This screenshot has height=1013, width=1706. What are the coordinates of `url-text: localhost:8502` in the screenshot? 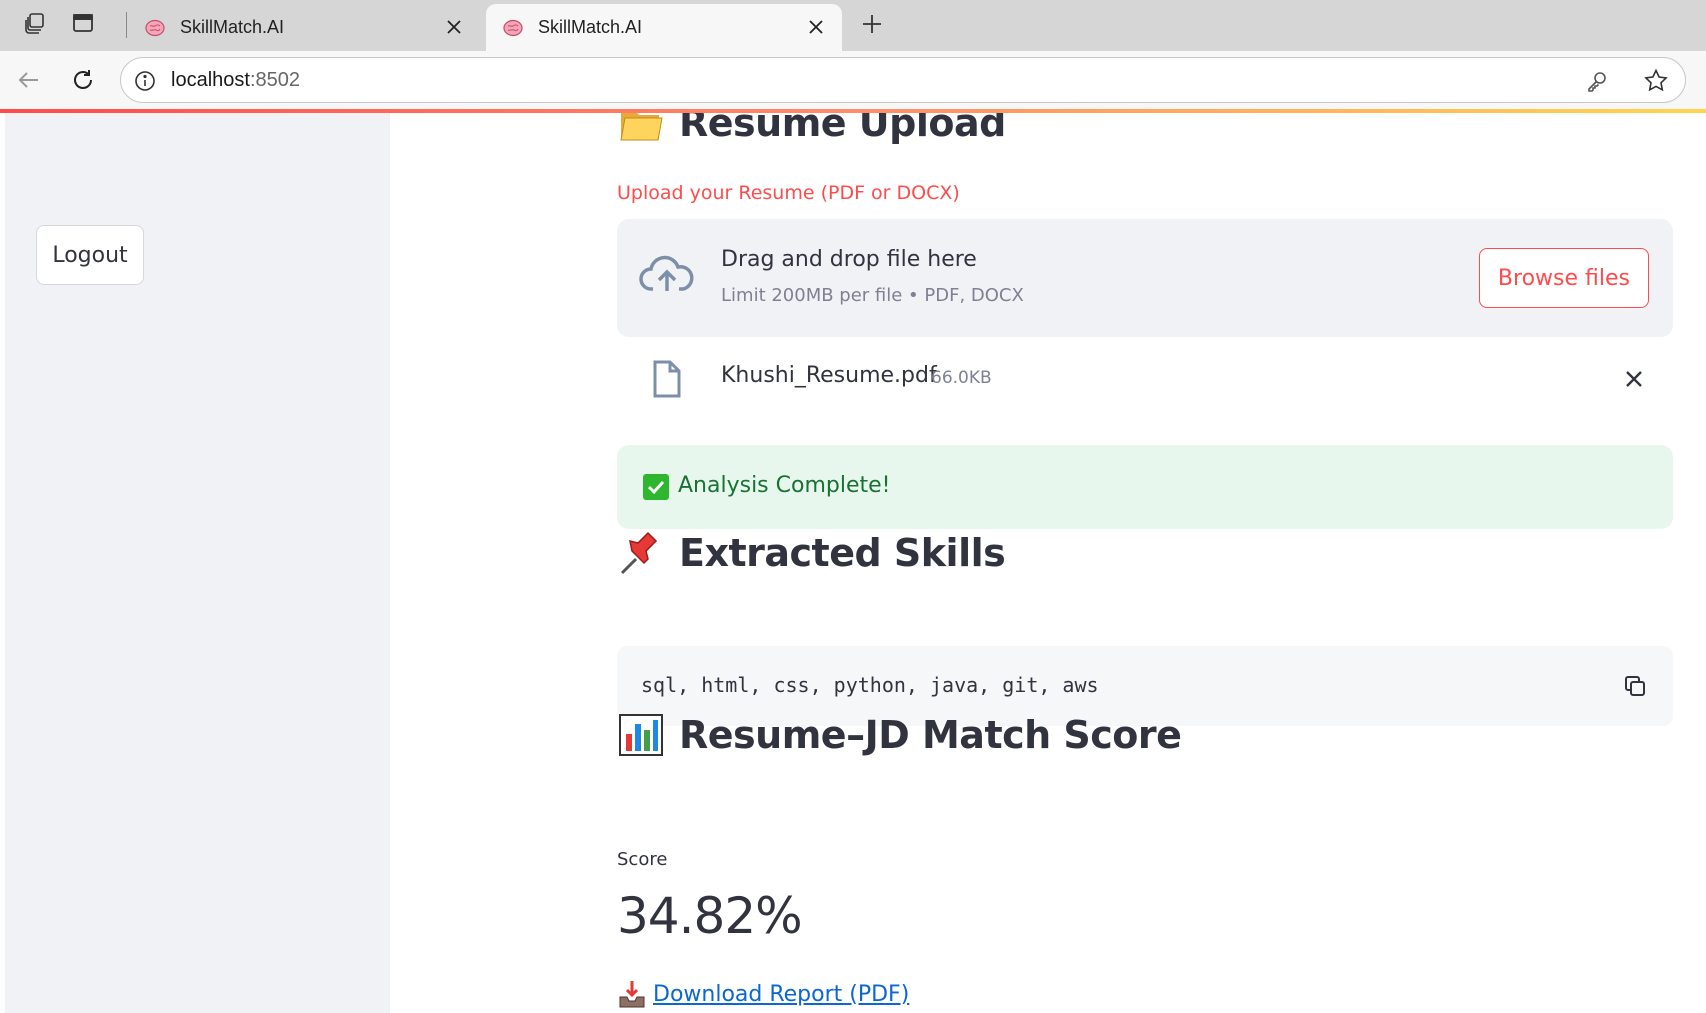 It's located at (235, 80).